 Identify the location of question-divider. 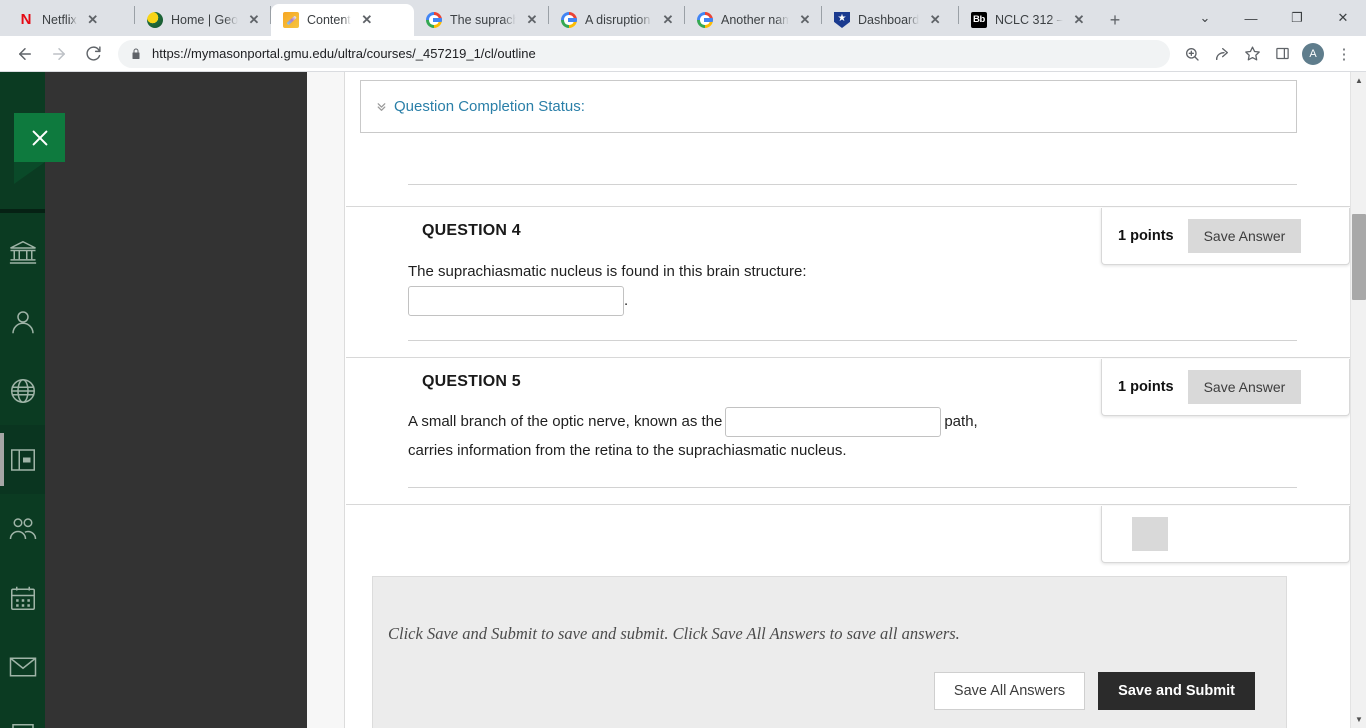
(852, 487).